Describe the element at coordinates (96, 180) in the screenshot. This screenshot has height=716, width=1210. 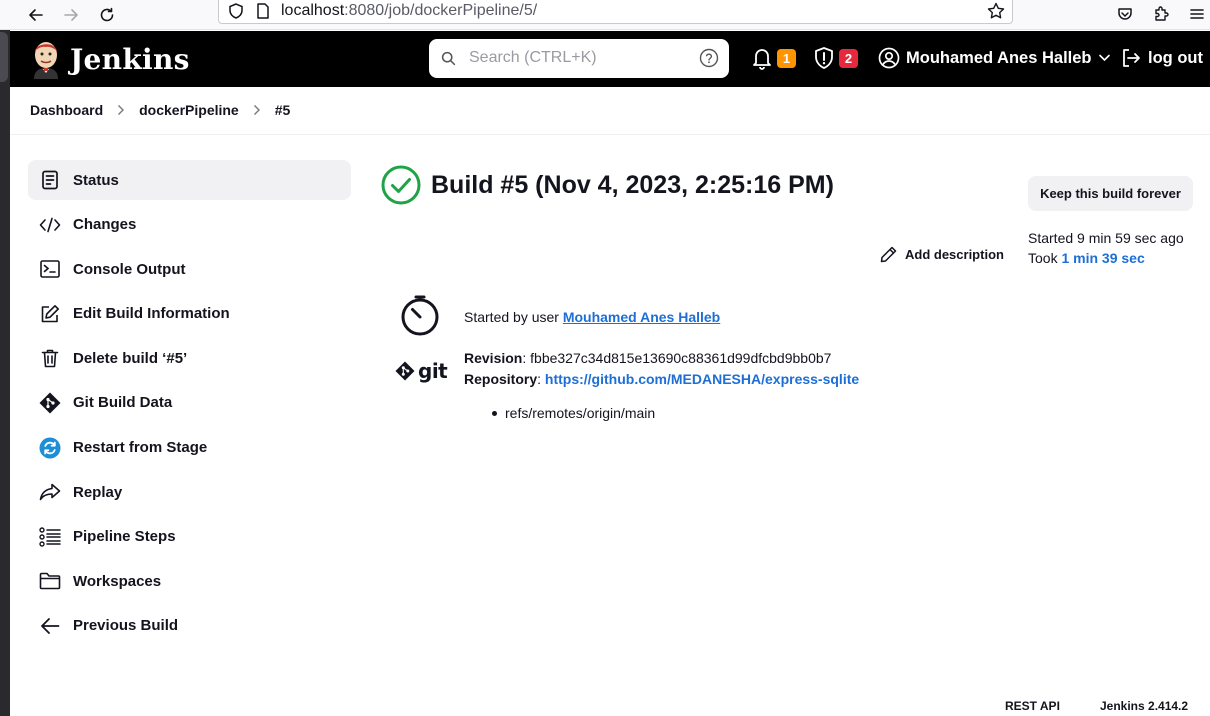
I see `sidebar-item-label: Status` at that location.